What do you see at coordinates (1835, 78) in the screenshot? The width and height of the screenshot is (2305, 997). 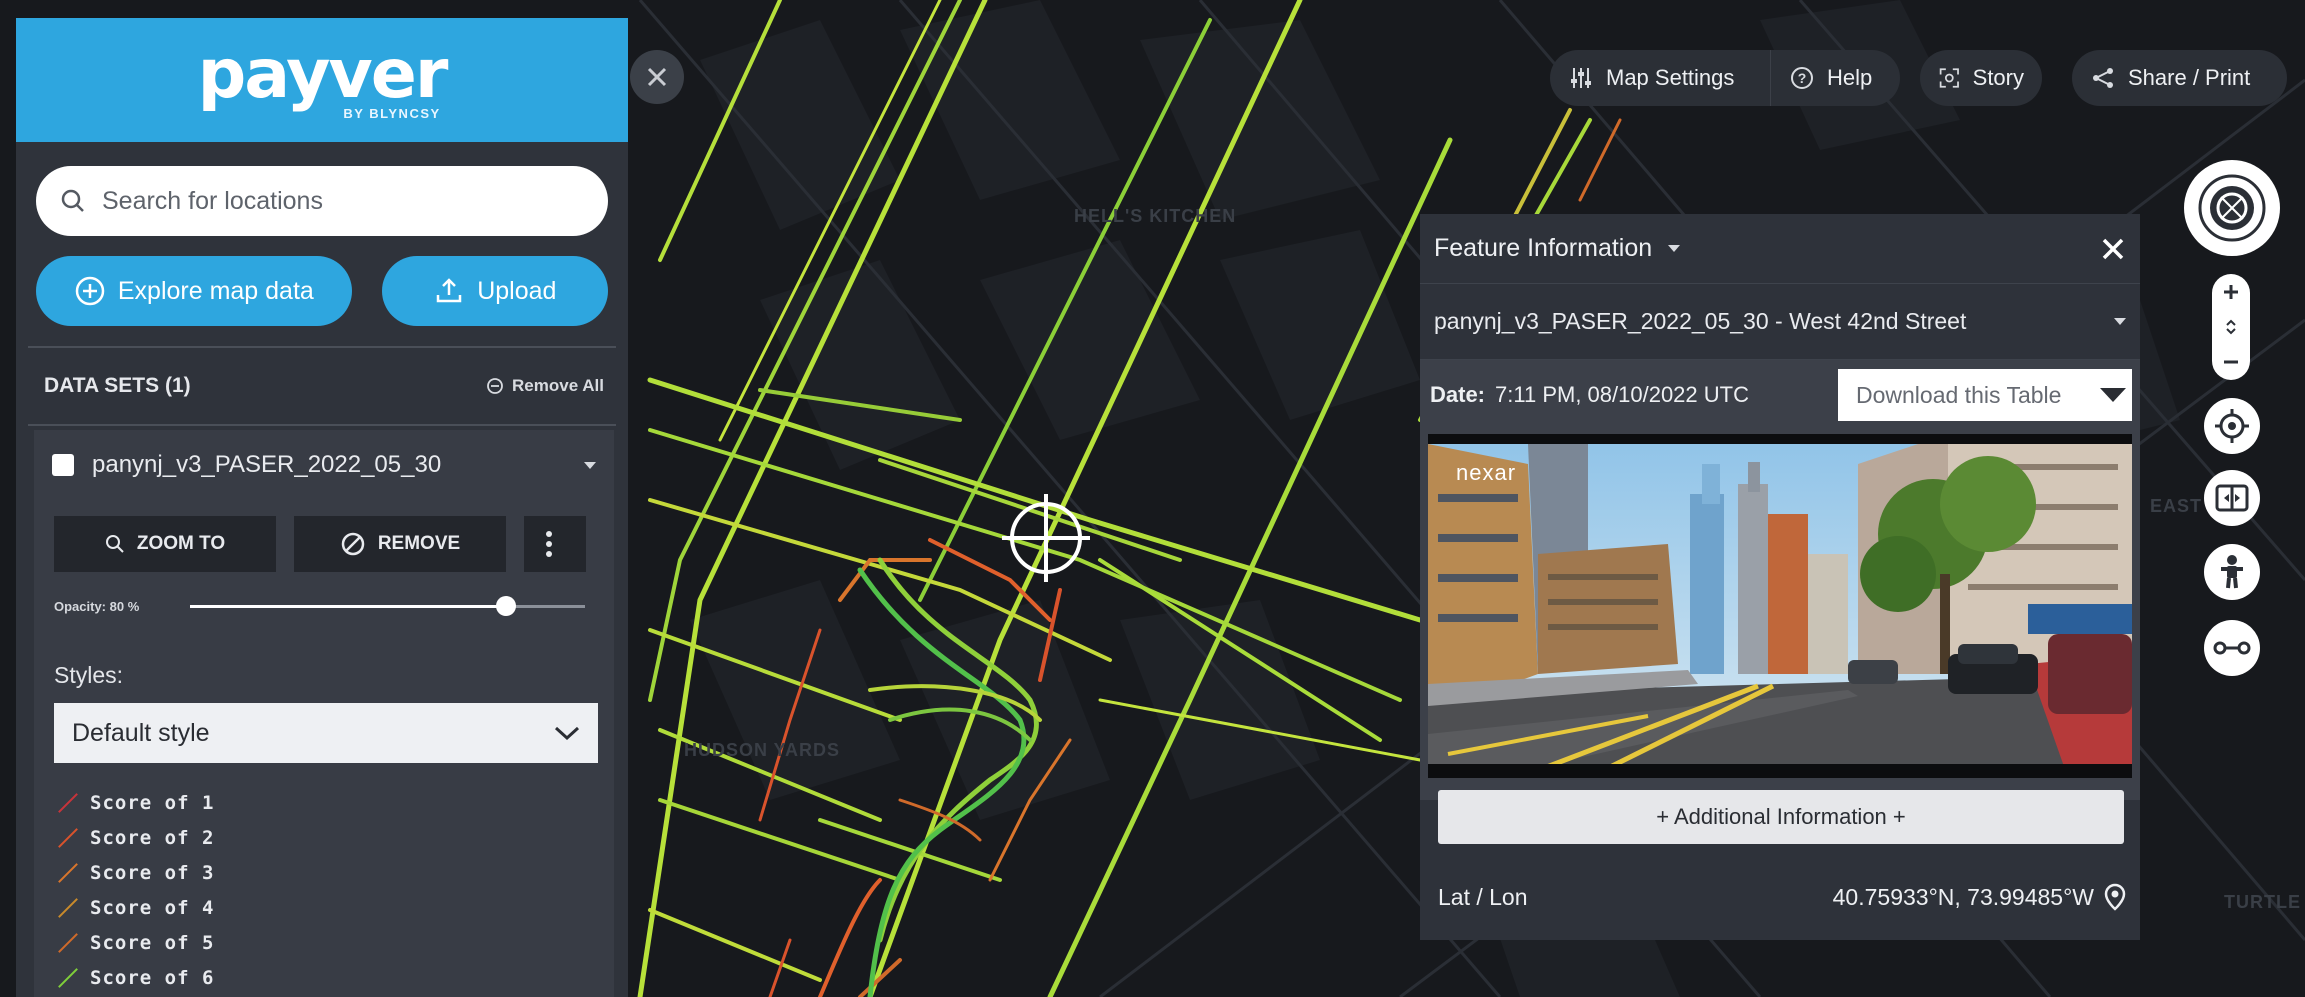 I see `help-button: ? Help` at bounding box center [1835, 78].